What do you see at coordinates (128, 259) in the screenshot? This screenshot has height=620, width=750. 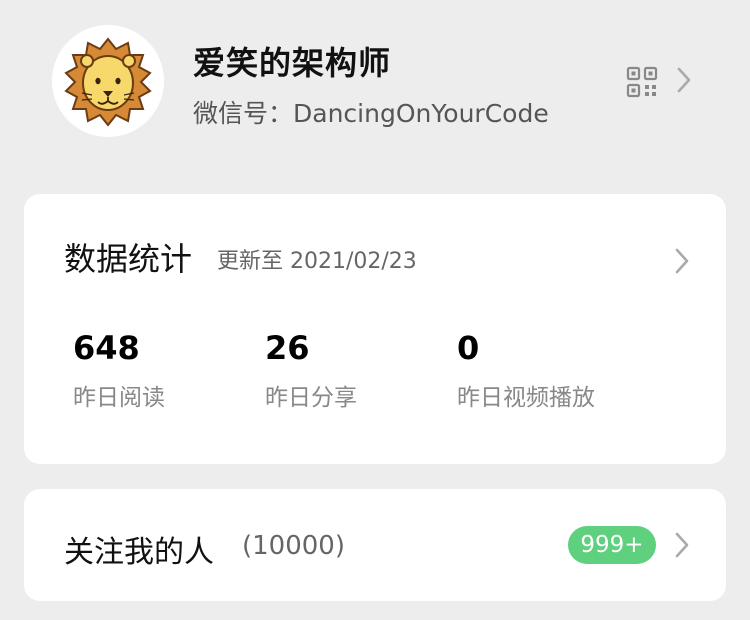 I see `stats-title: 数据统计` at bounding box center [128, 259].